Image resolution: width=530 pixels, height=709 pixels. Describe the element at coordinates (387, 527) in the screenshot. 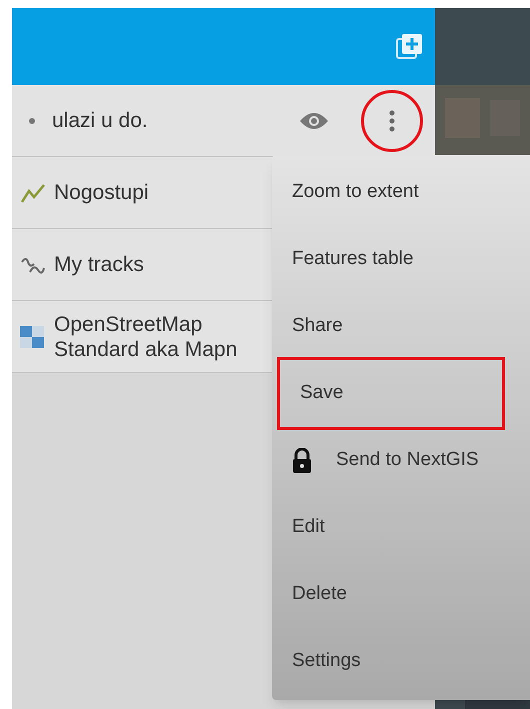

I see `menu-item: Edit` at that location.